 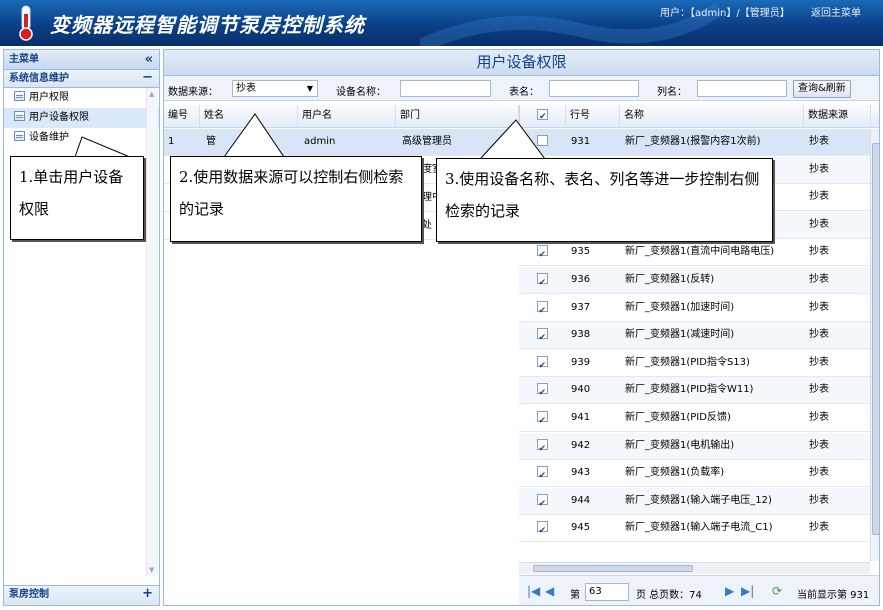 I want to click on col-name: 姓名, so click(x=249, y=116).